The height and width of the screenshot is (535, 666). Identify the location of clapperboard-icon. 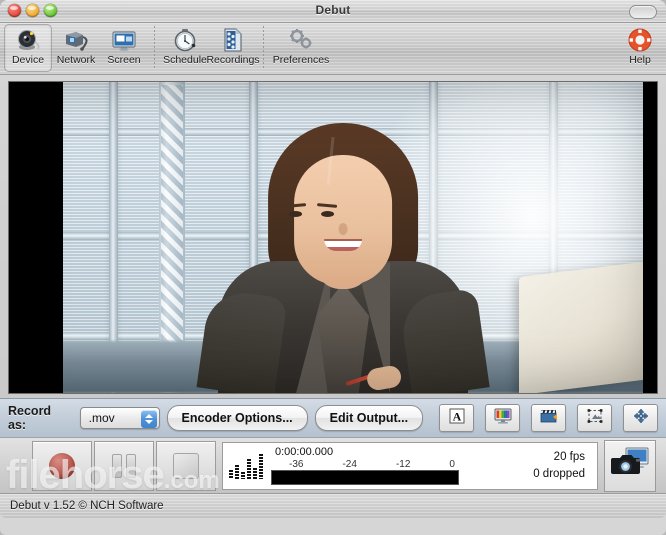
(549, 418).